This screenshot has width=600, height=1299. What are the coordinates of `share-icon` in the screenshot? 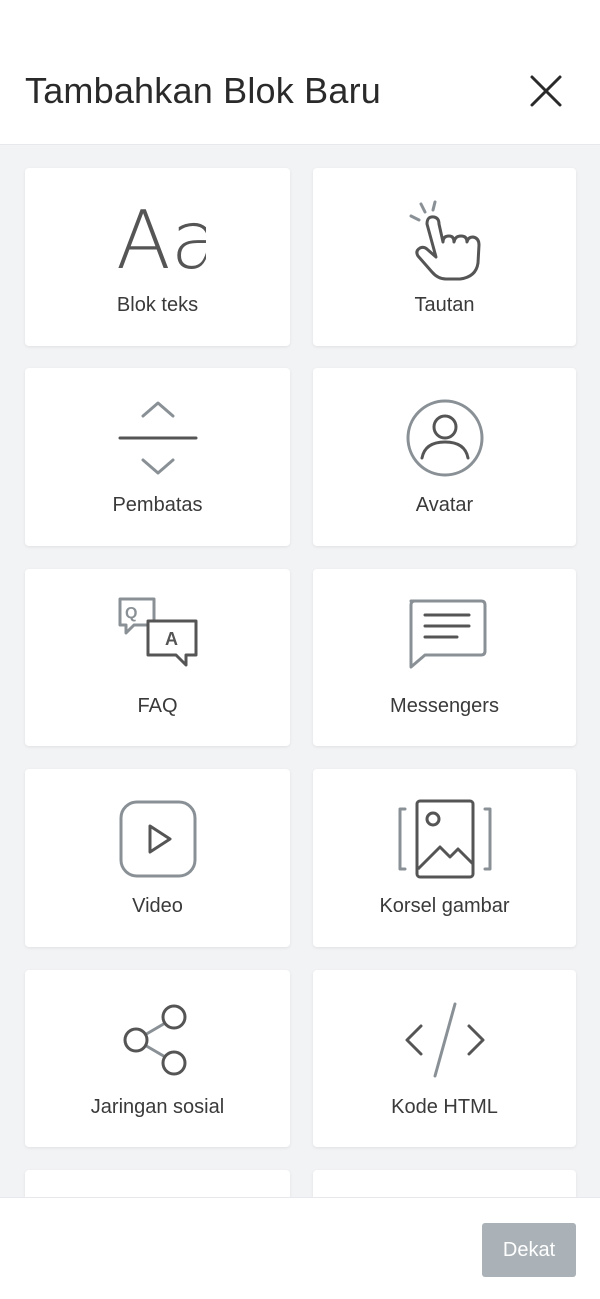 It's located at (158, 1040).